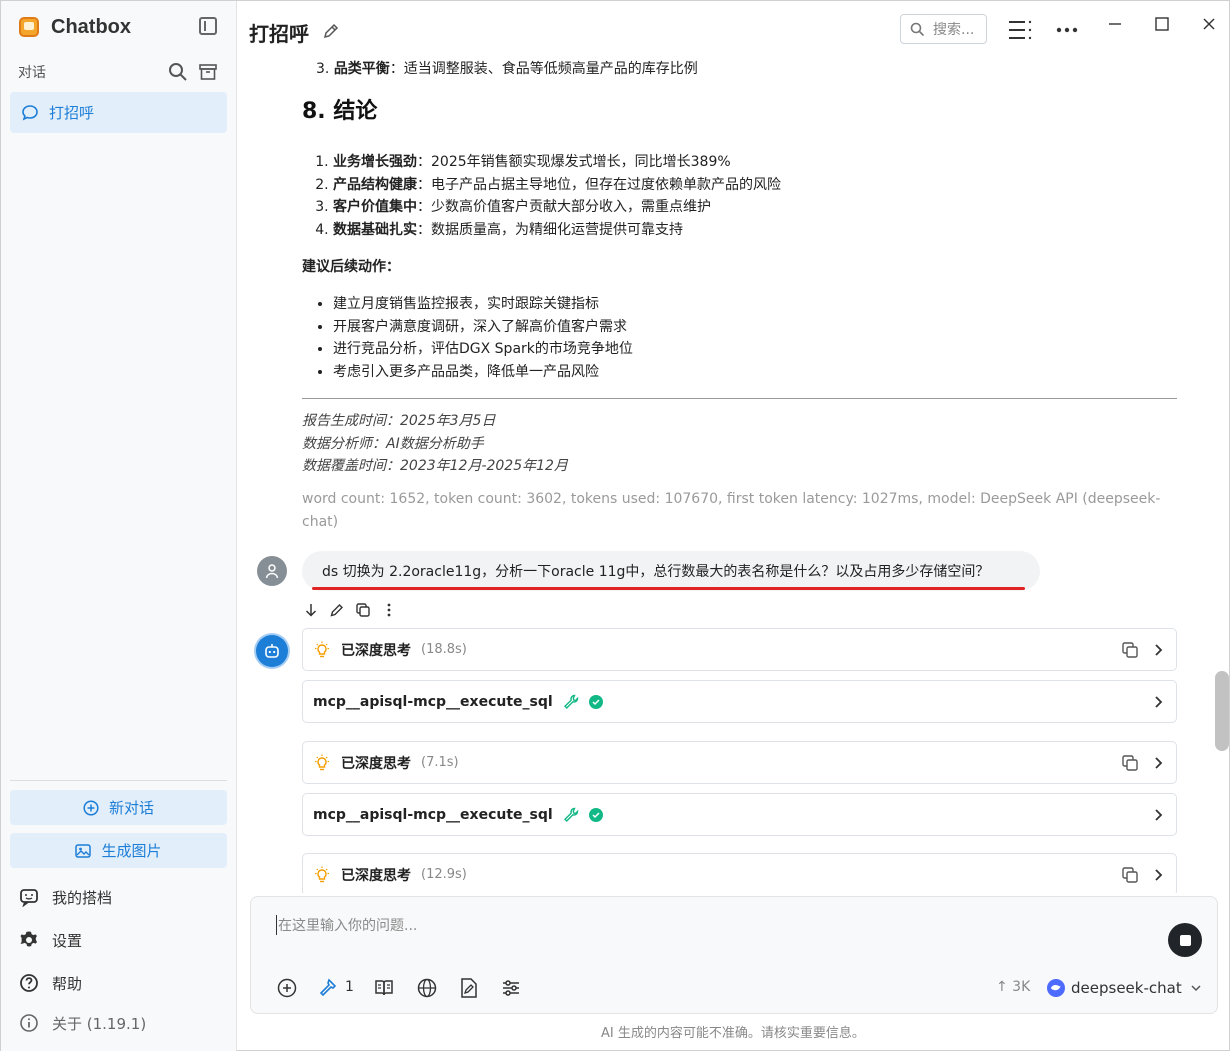 The image size is (1230, 1051). What do you see at coordinates (755, 207) in the screenshot?
I see `list-item: 客户价值集中：少数高价值客户贡献大部分收入，需重点维护` at bounding box center [755, 207].